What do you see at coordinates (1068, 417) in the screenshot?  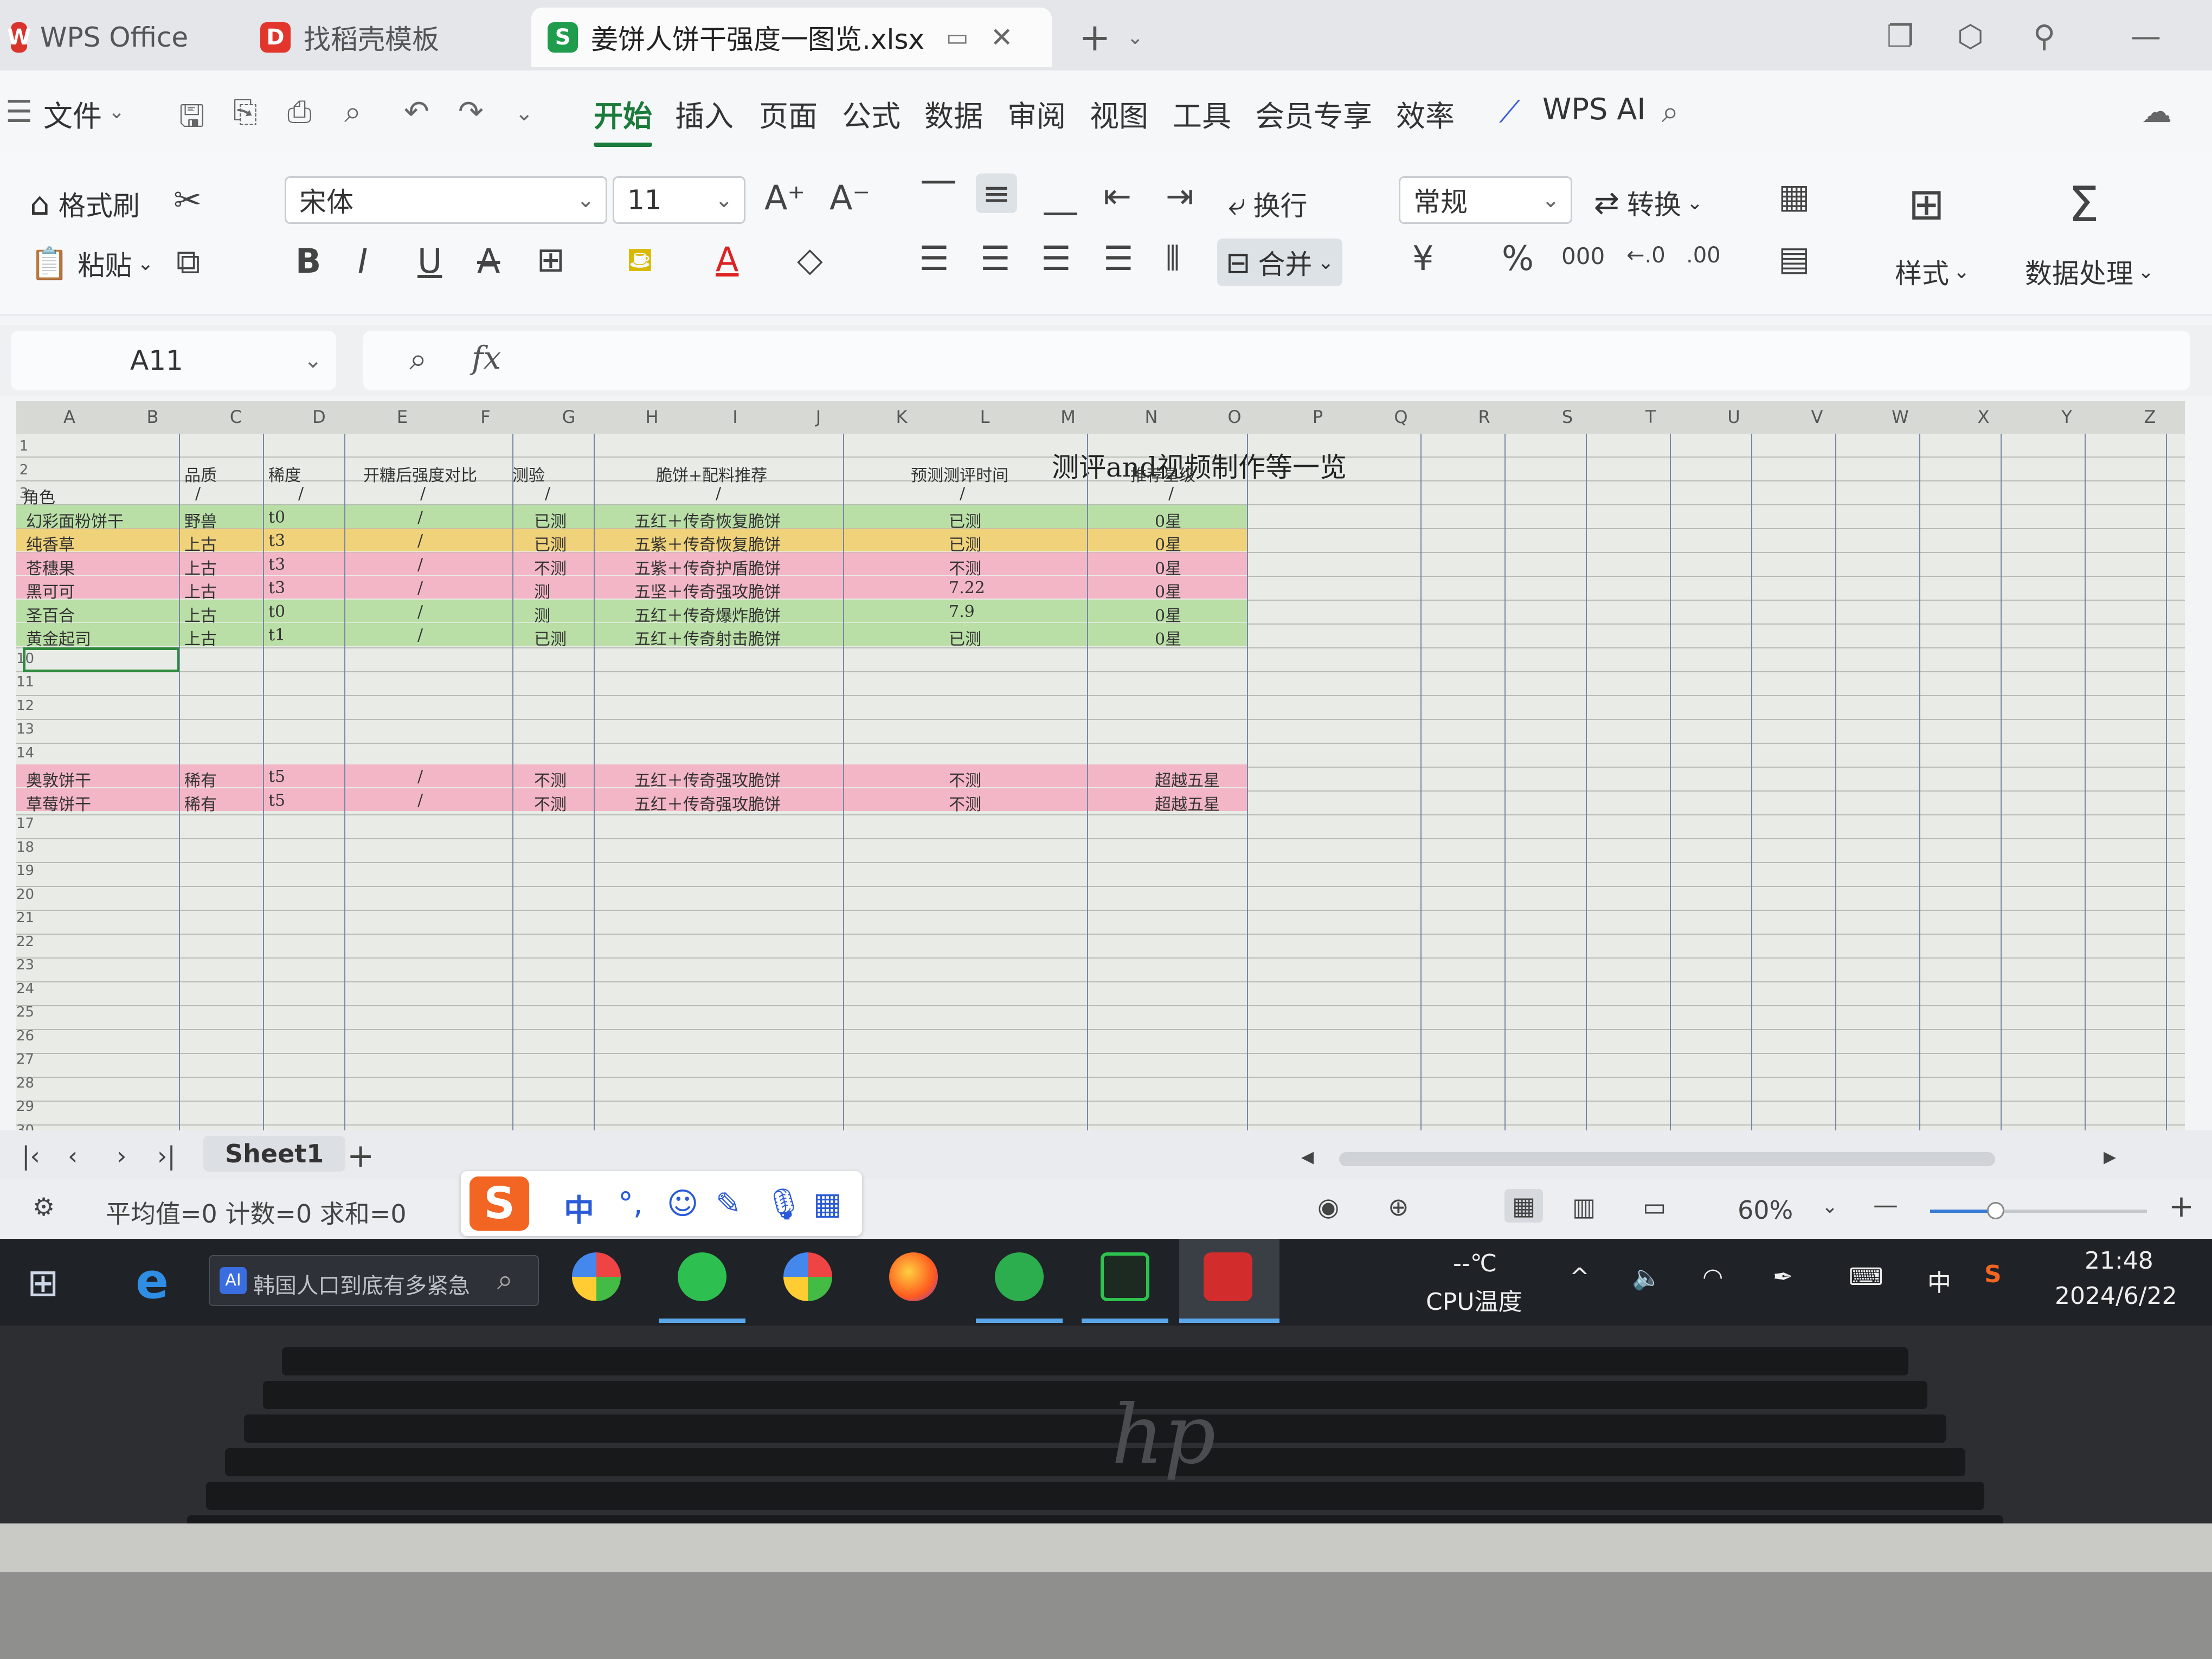 I see `column-header-m: M` at bounding box center [1068, 417].